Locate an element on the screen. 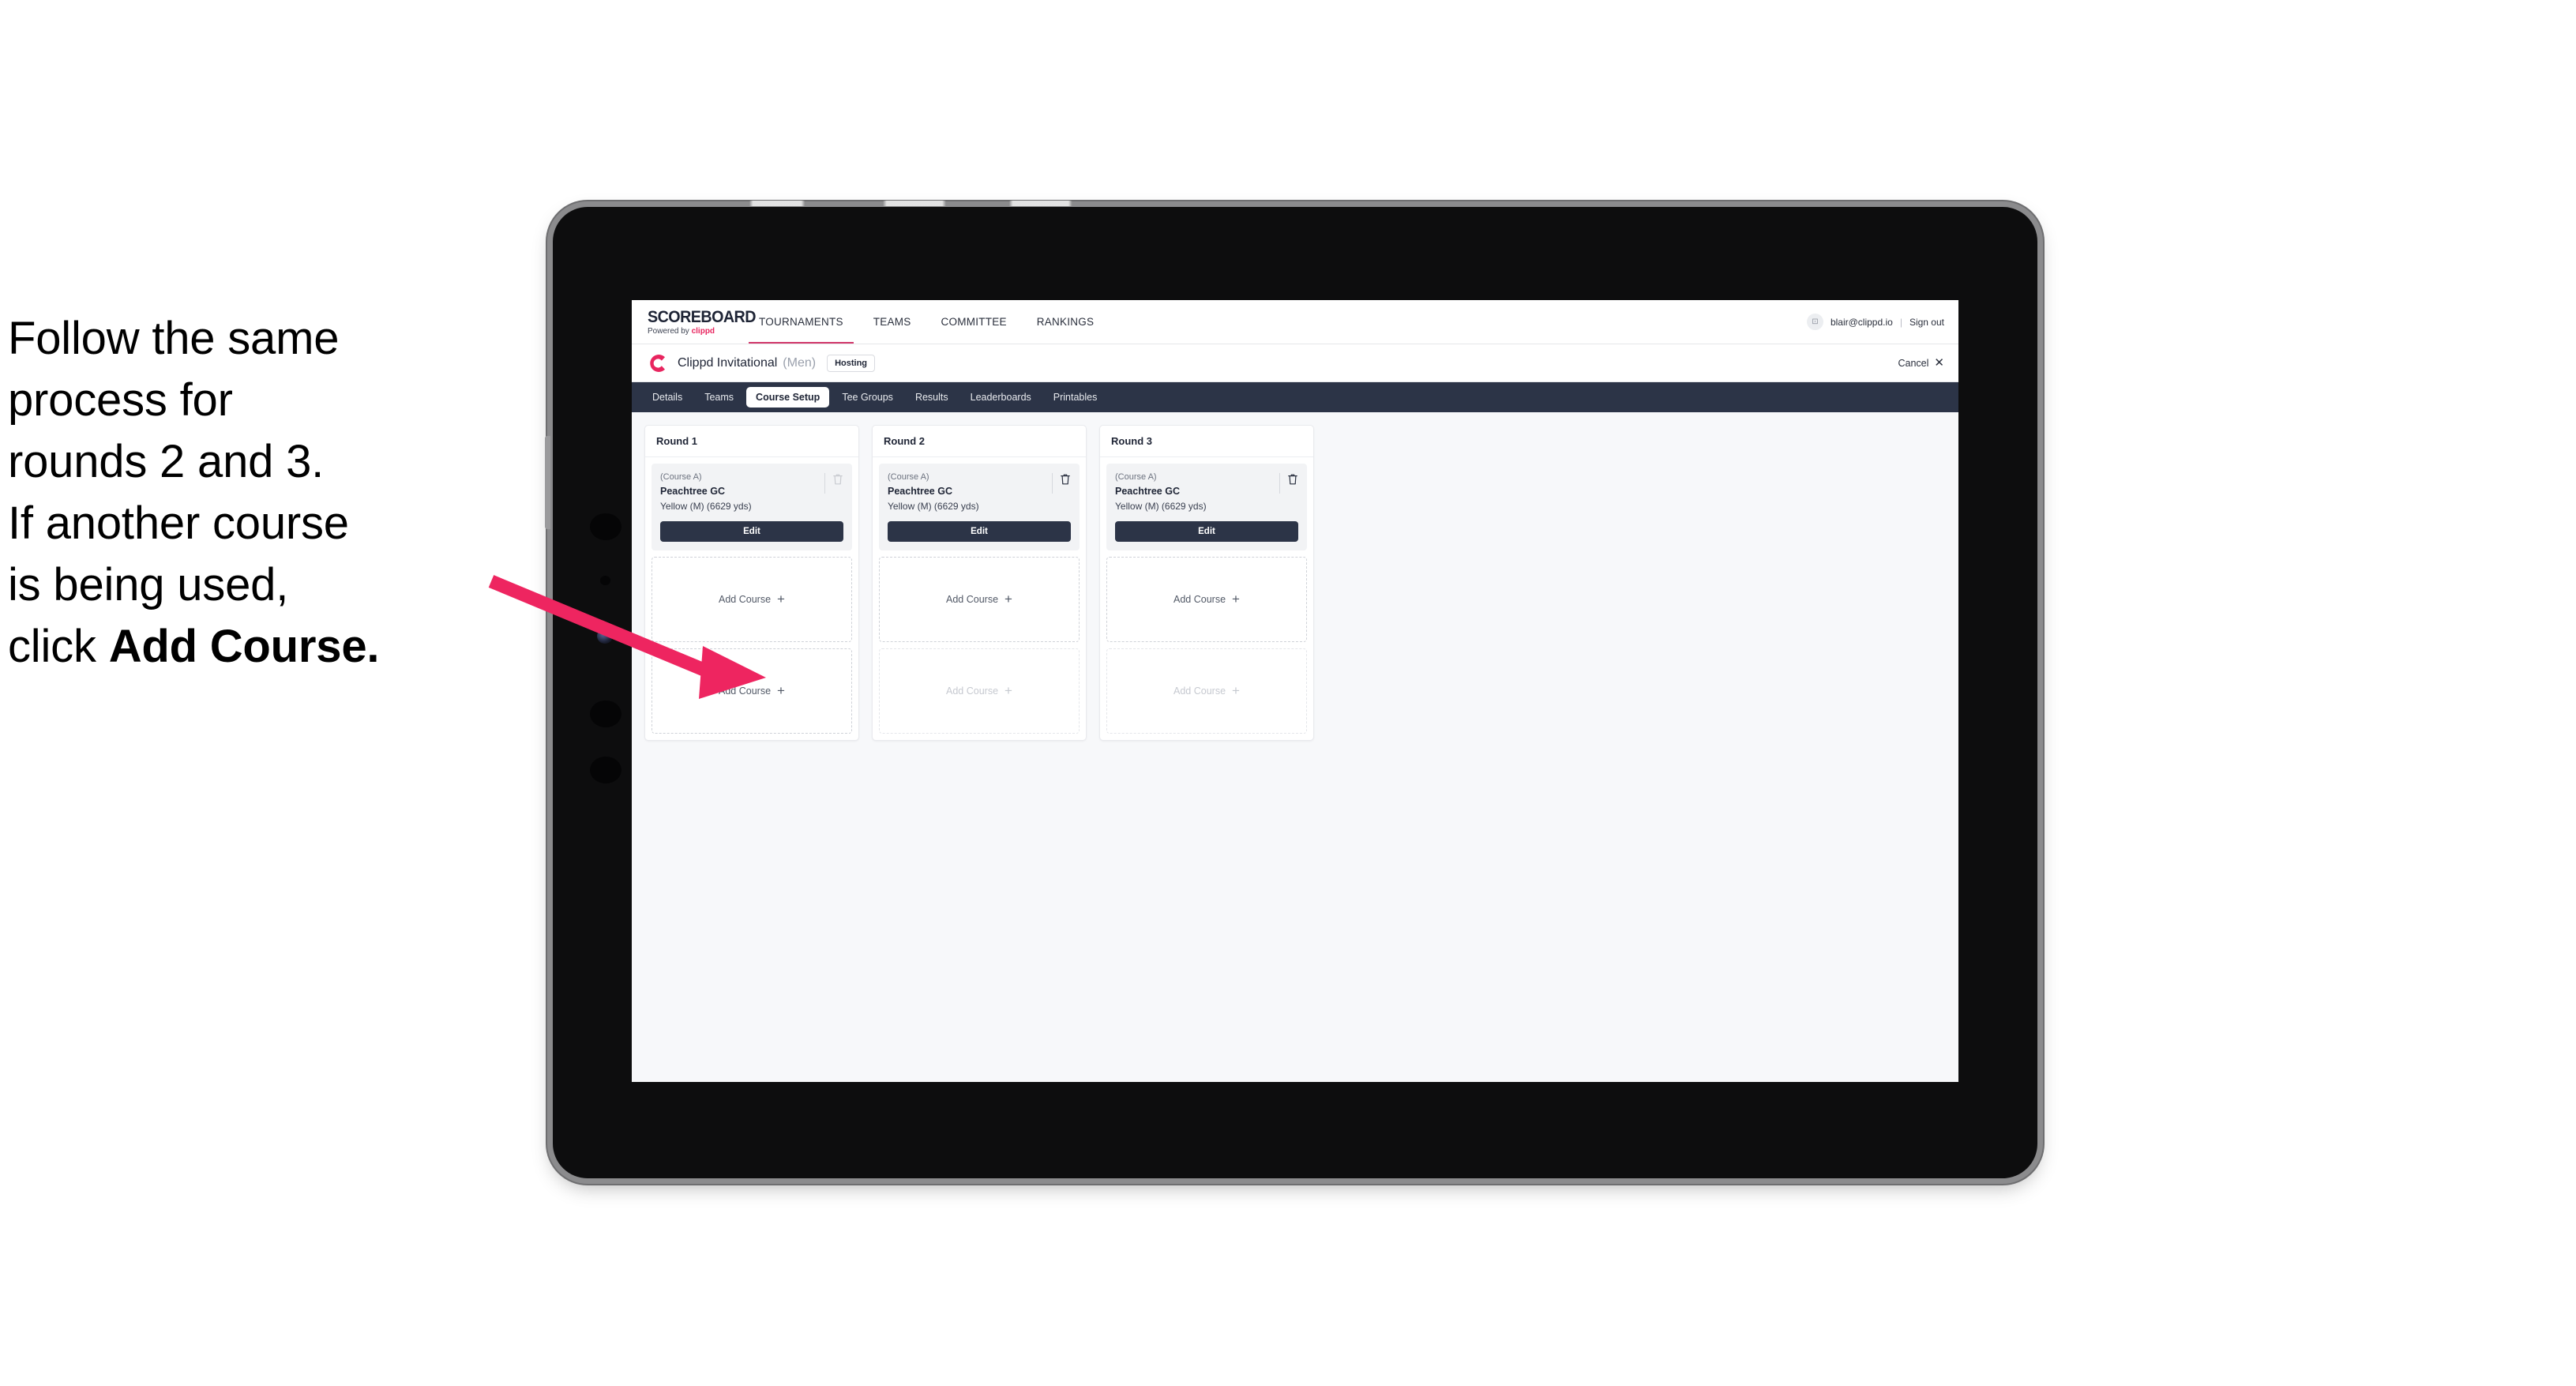  user-email: blair@clippd.io is located at coordinates (1861, 322).